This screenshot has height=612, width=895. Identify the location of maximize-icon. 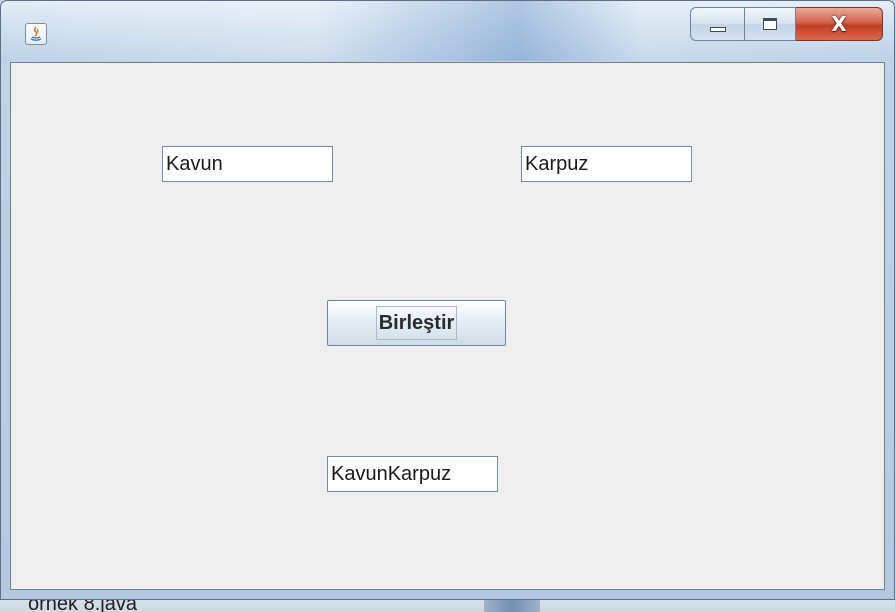
(770, 24).